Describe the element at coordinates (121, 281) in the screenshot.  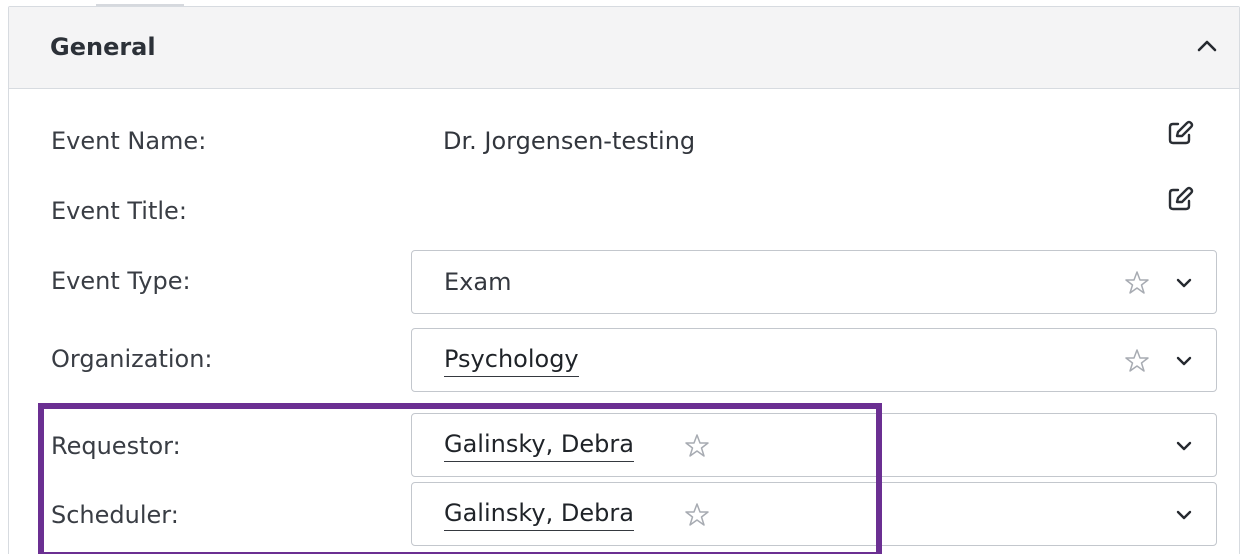
I see `event-type-label: Event Type:` at that location.